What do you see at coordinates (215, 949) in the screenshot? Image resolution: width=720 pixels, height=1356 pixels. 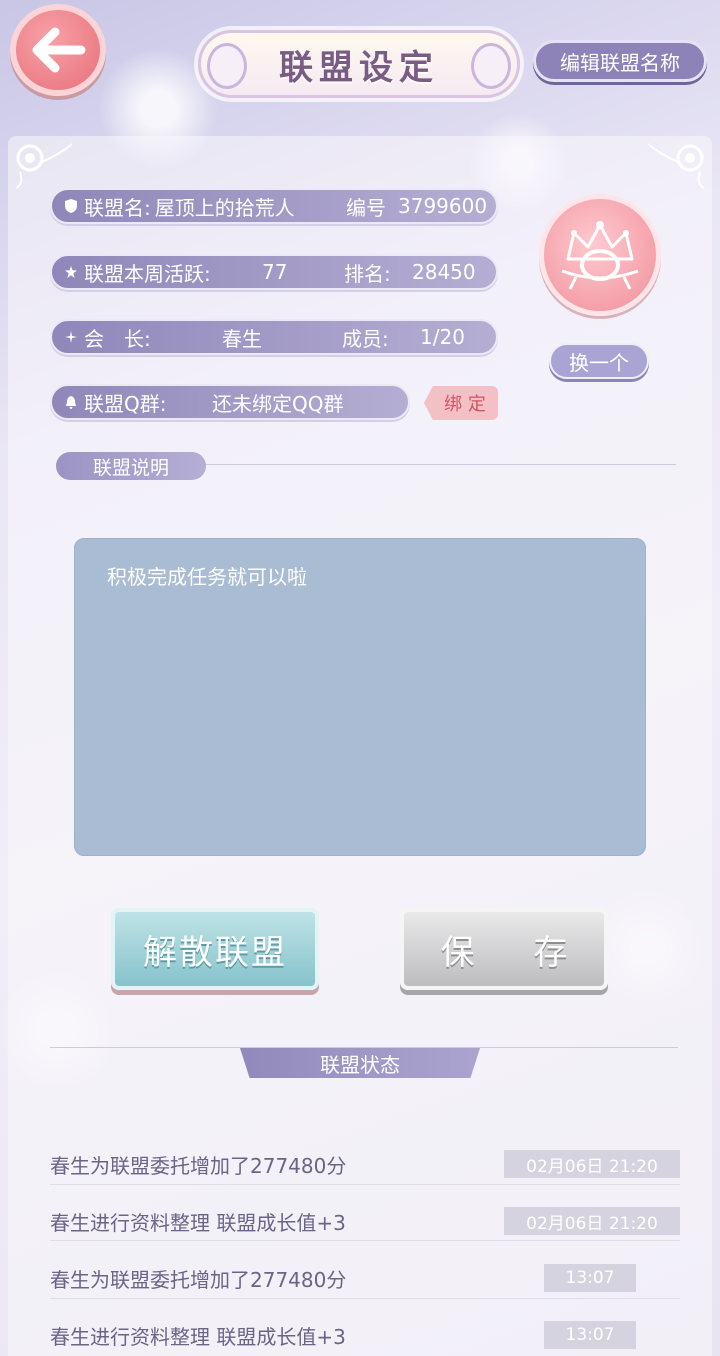 I see `disband-alliance-button: 解散联盟` at bounding box center [215, 949].